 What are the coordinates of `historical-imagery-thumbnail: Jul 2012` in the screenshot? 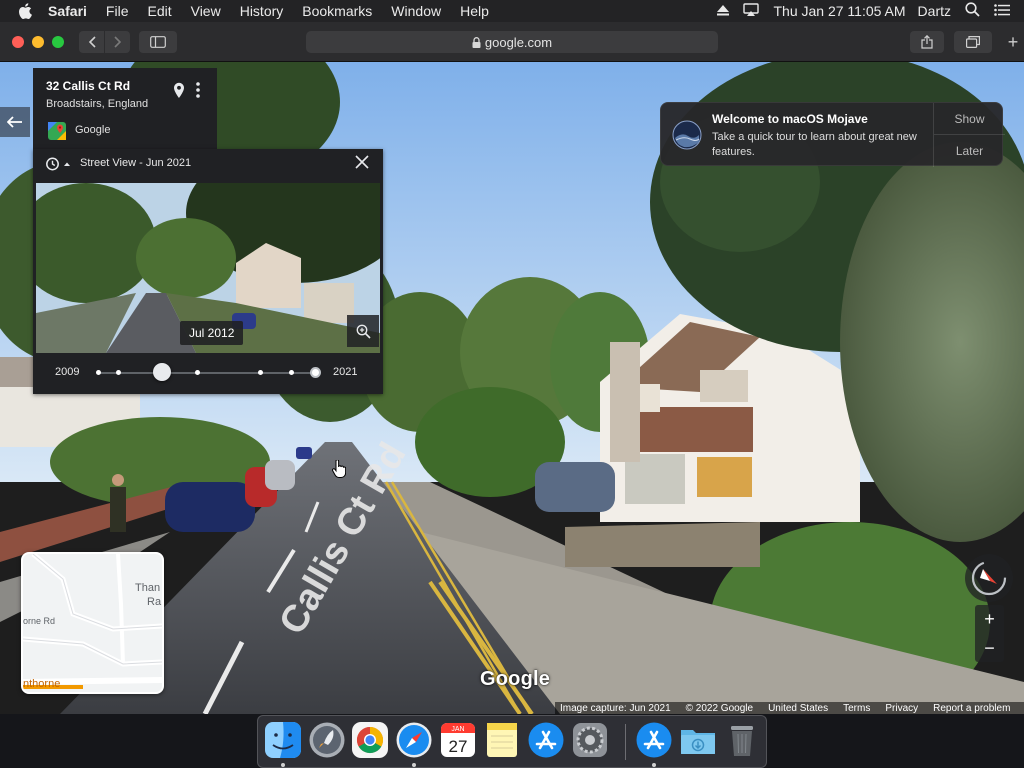 It's located at (208, 268).